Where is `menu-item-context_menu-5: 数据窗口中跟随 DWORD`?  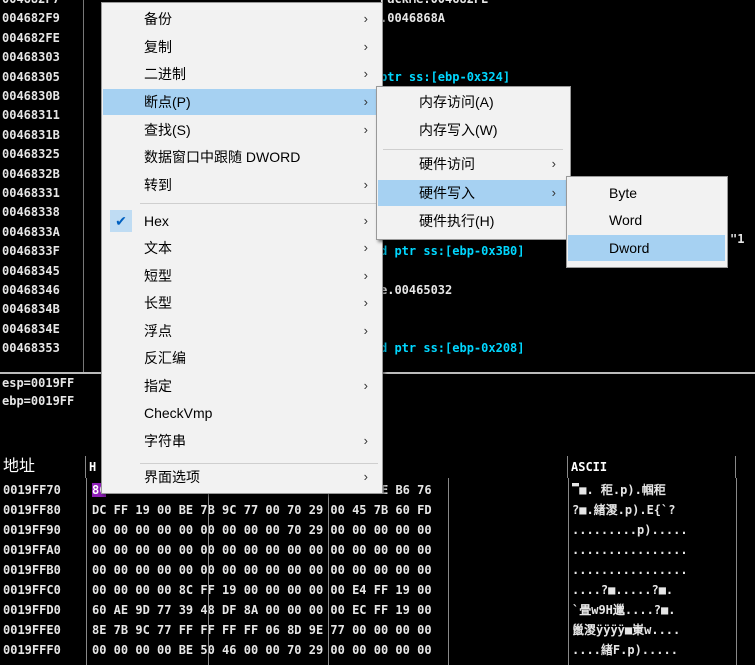
menu-item-context_menu-5: 数据窗口中跟随 DWORD is located at coordinates (241, 157).